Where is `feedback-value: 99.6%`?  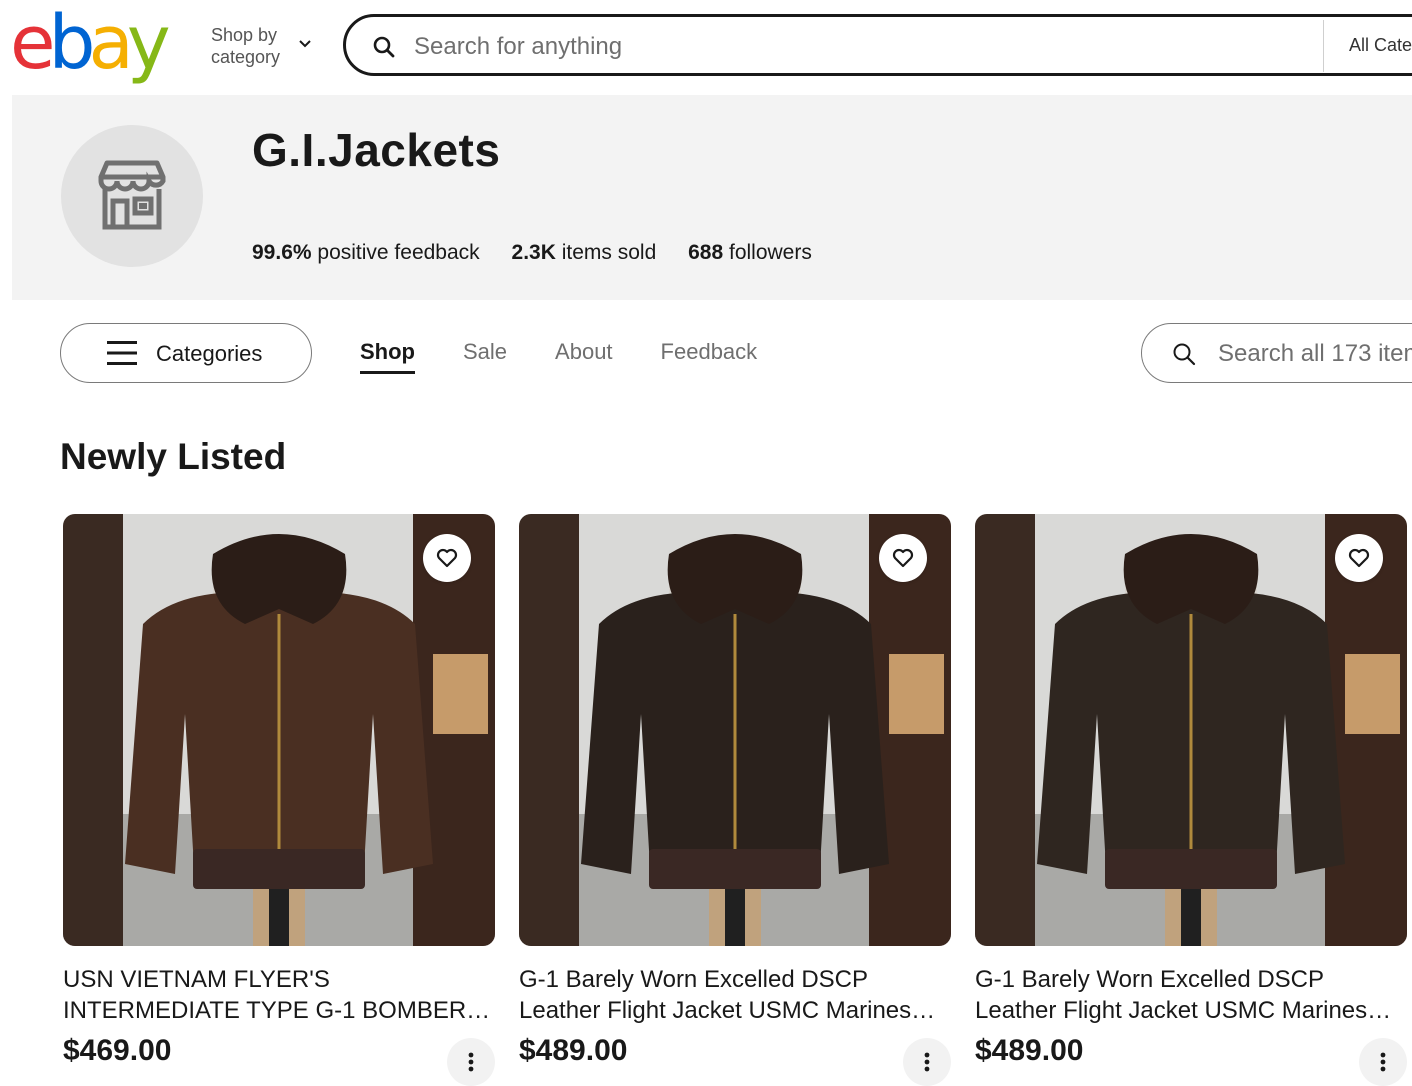 feedback-value: 99.6% is located at coordinates (282, 252).